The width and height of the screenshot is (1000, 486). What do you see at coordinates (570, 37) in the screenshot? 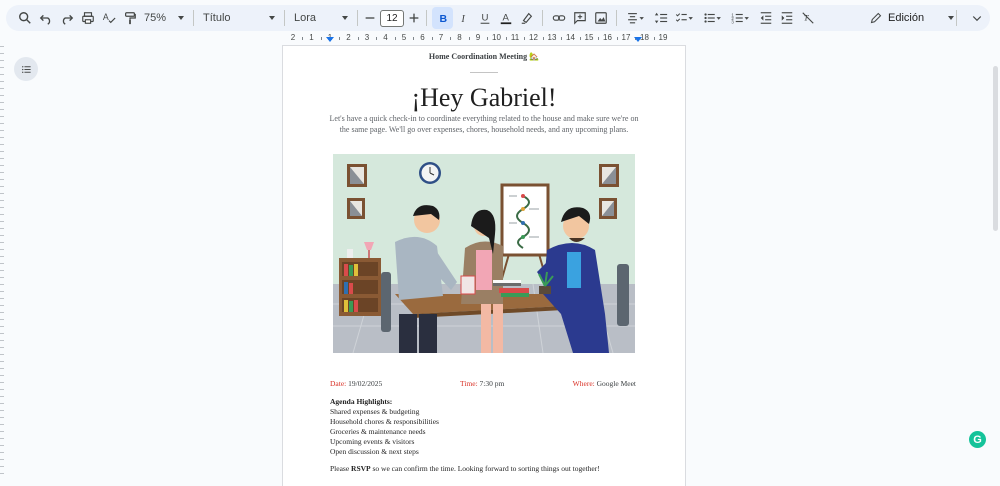
I see `ruler-label: 14` at bounding box center [570, 37].